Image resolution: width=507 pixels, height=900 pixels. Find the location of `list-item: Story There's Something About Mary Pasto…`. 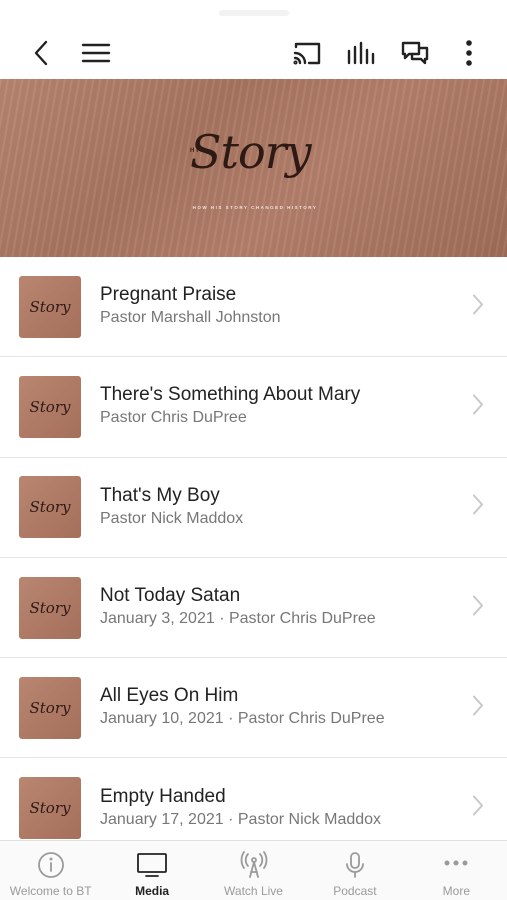

list-item: Story There's Something About Mary Pasto… is located at coordinates (253, 407).